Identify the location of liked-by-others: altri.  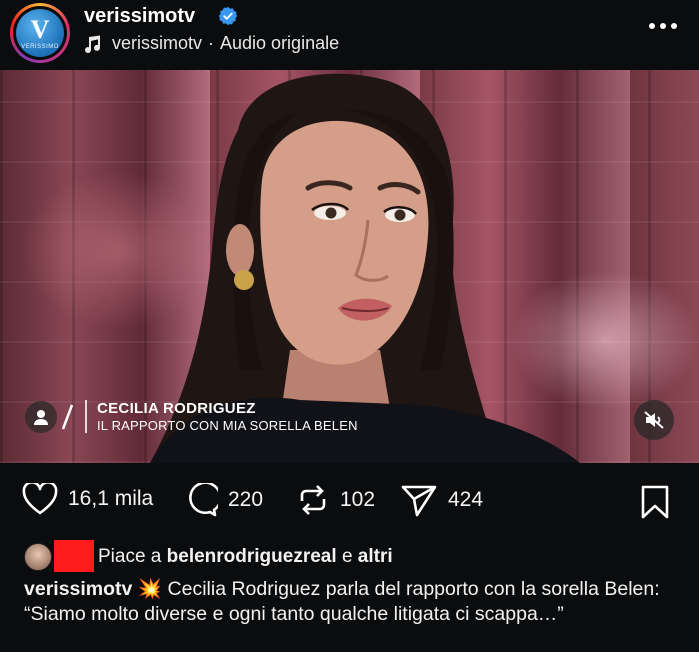
(375, 557).